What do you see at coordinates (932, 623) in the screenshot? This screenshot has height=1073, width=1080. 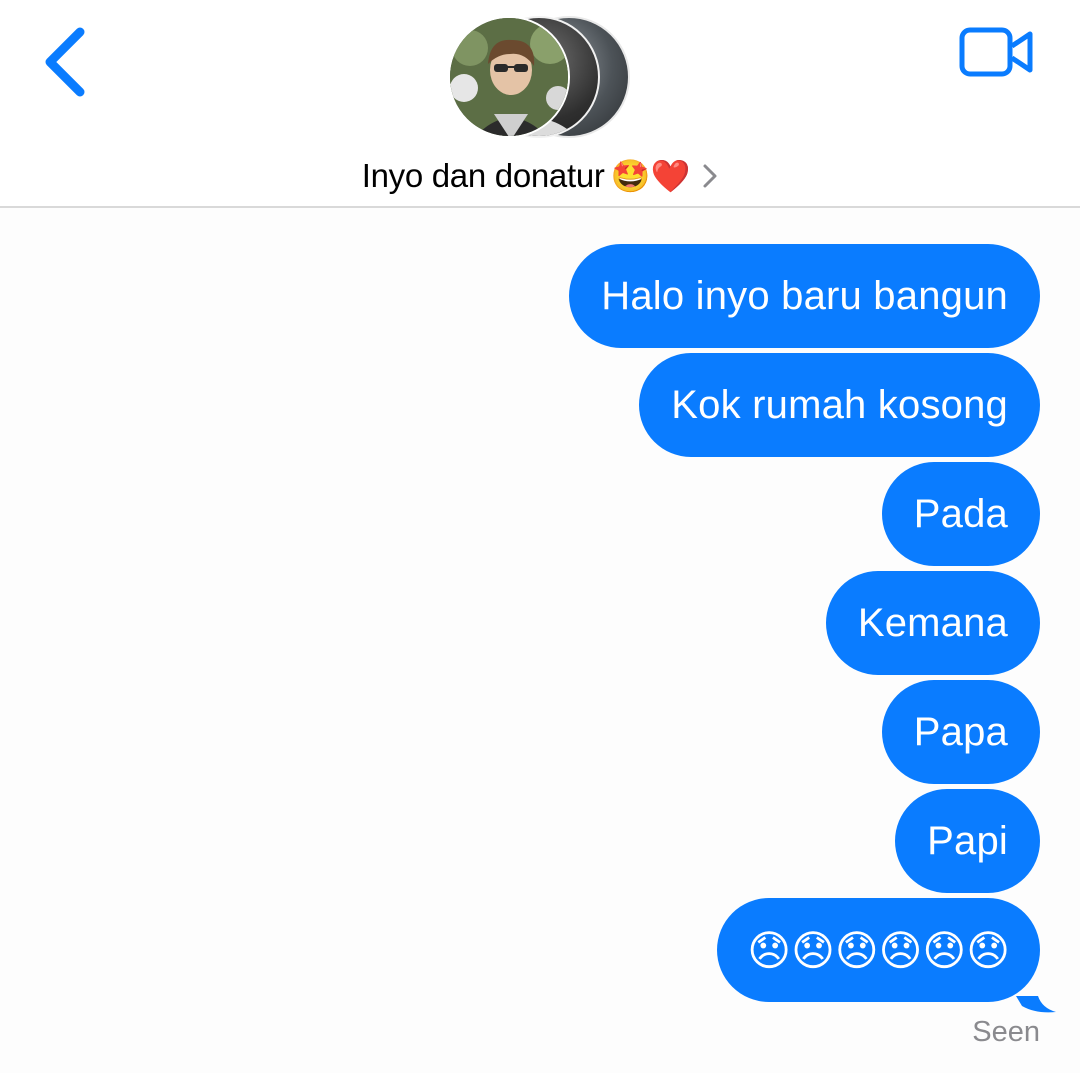 I see `message-bubble: Kemana` at bounding box center [932, 623].